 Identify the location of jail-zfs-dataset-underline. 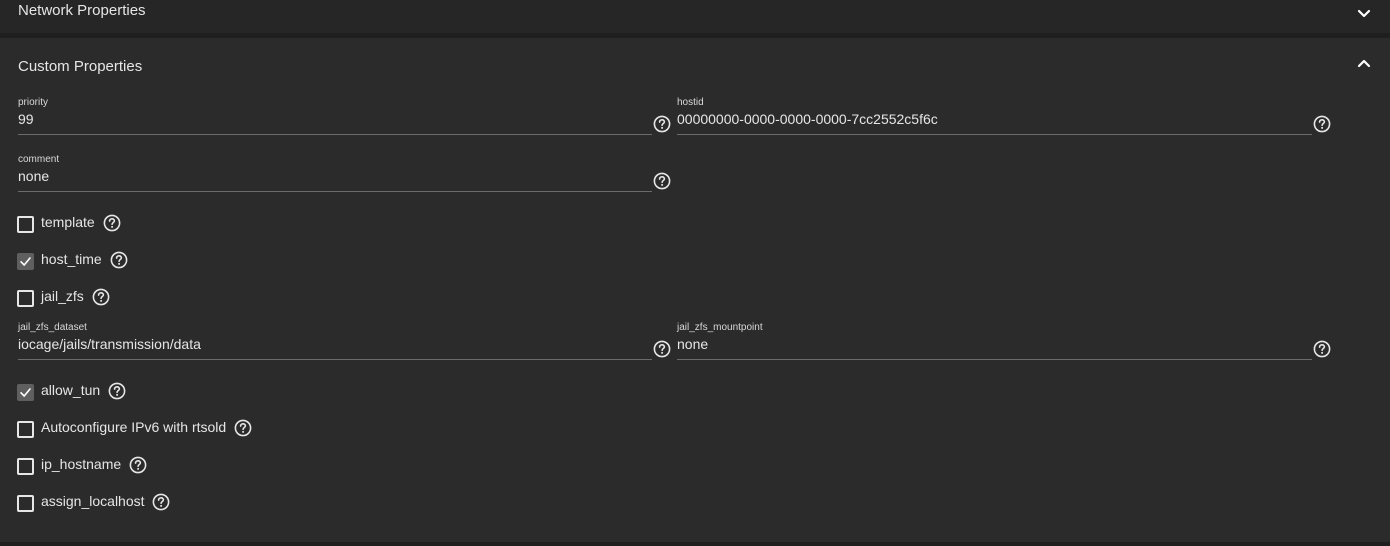
(335, 359).